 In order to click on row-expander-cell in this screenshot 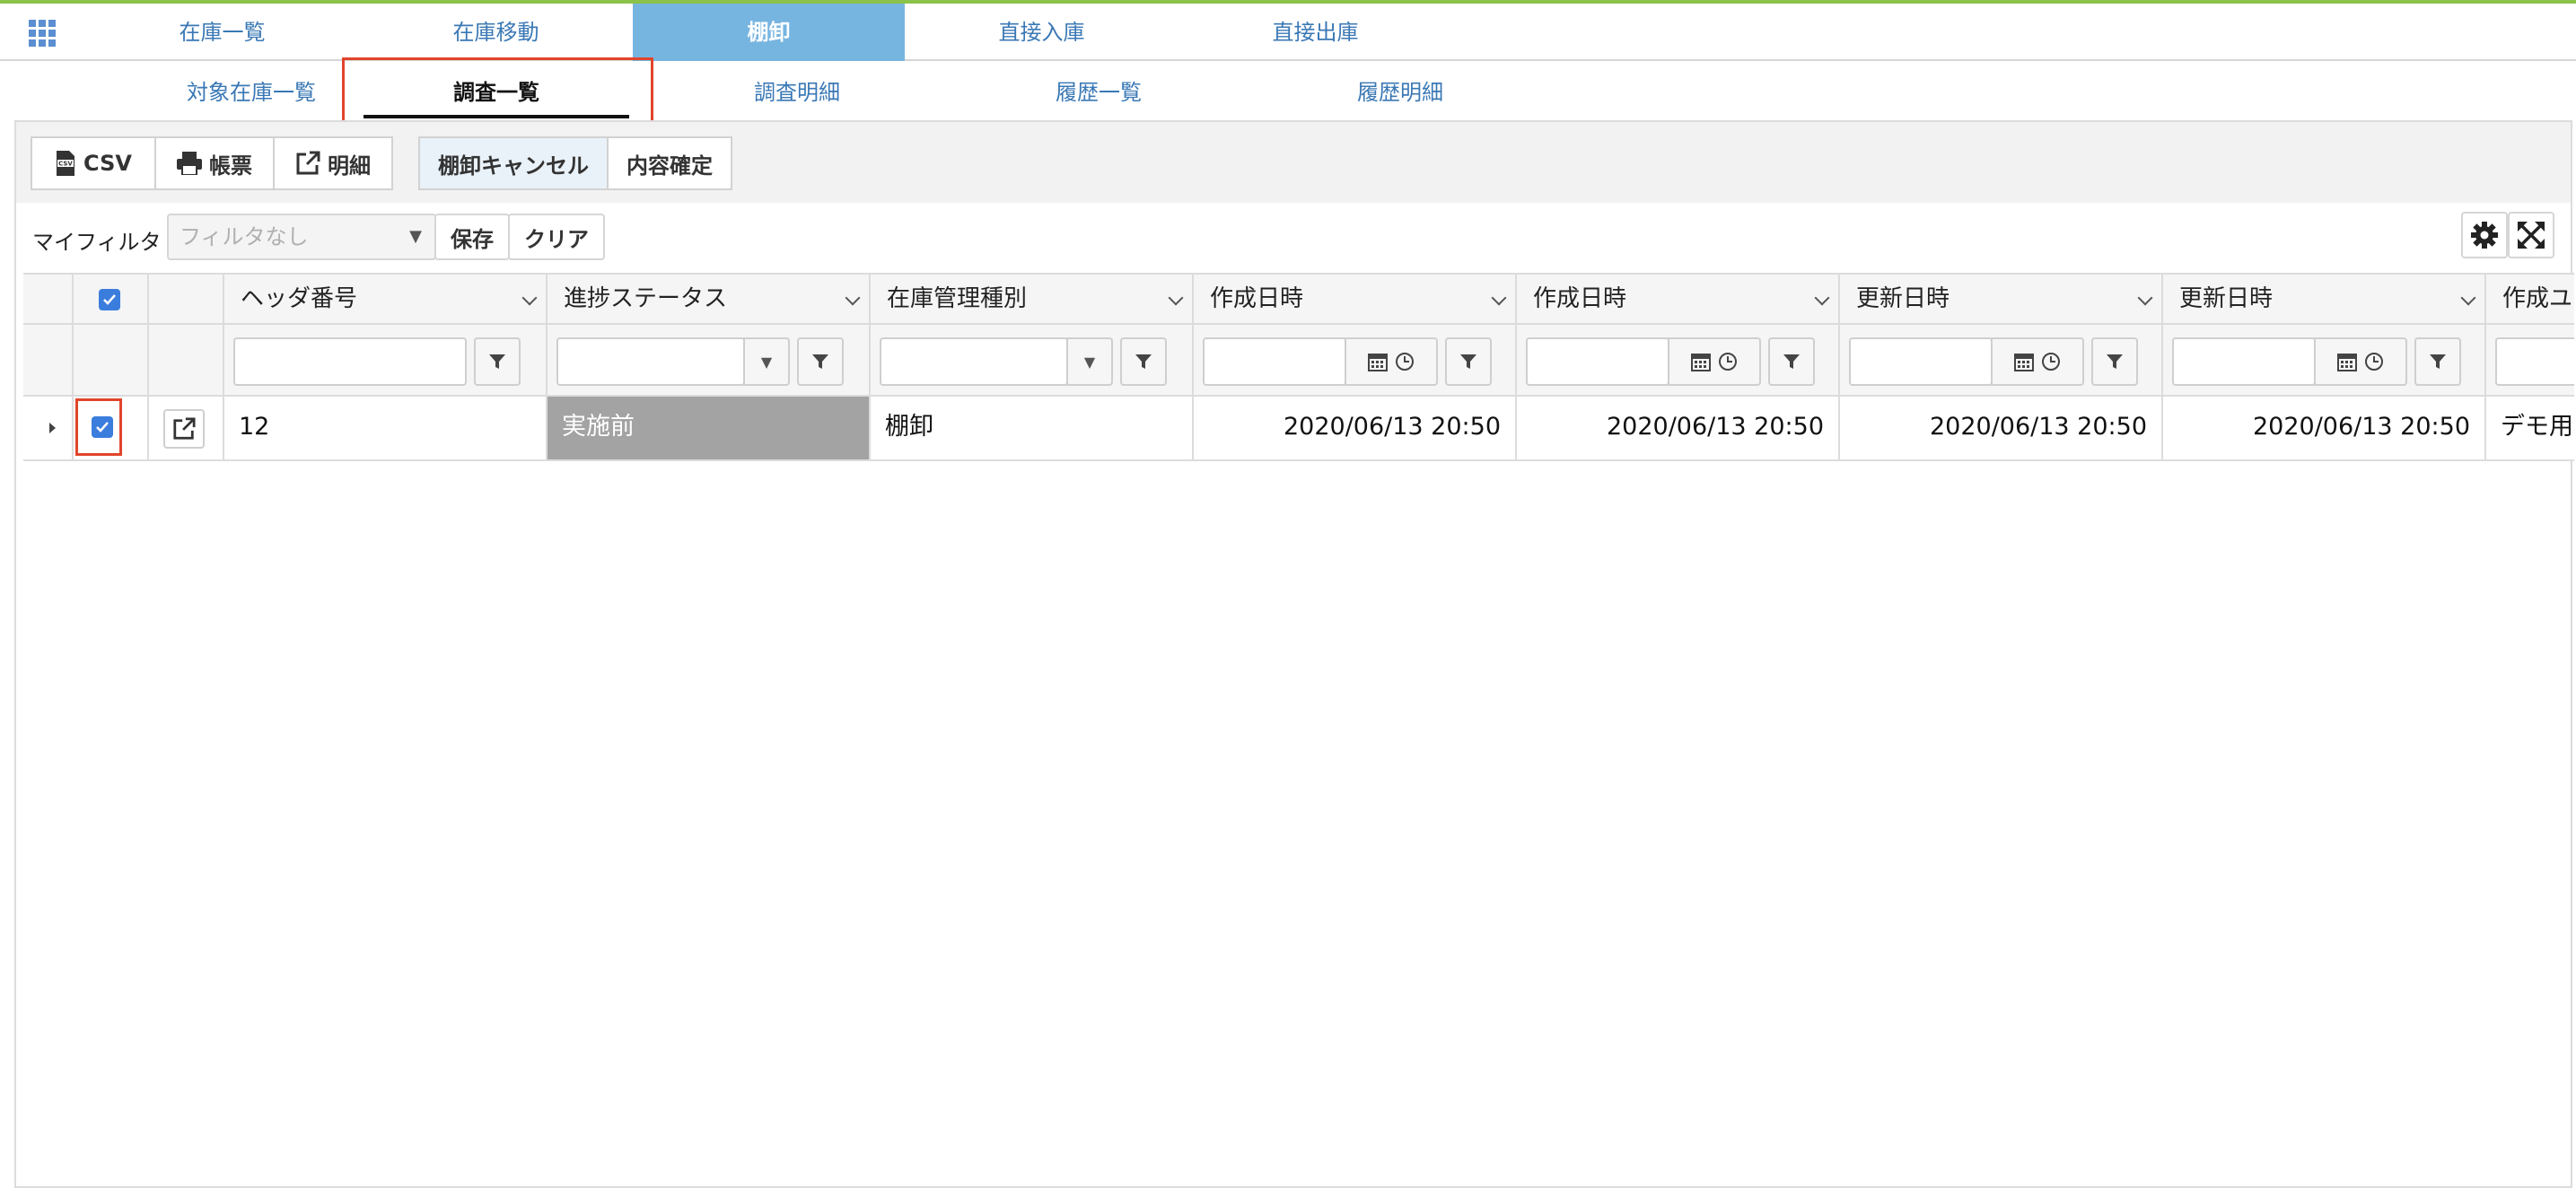, I will do `click(48, 428)`.